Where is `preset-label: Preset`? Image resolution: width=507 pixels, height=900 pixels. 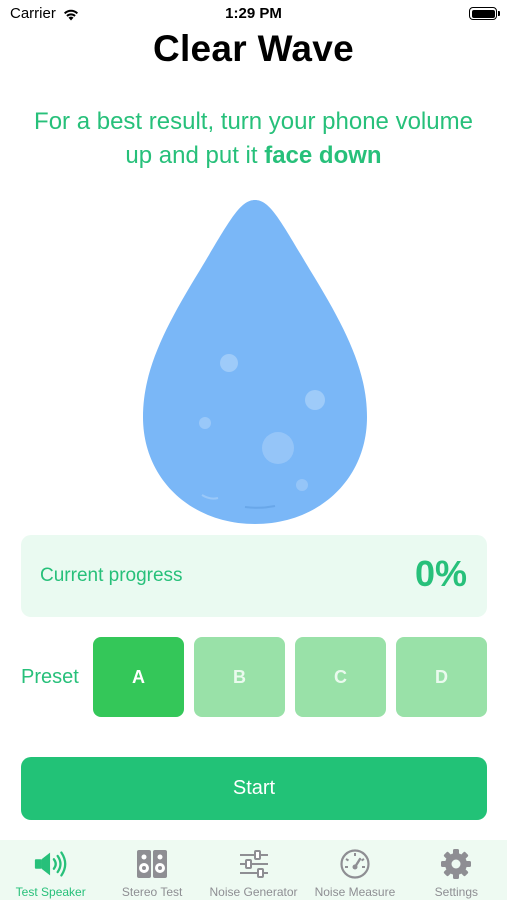 preset-label: Preset is located at coordinates (50, 677).